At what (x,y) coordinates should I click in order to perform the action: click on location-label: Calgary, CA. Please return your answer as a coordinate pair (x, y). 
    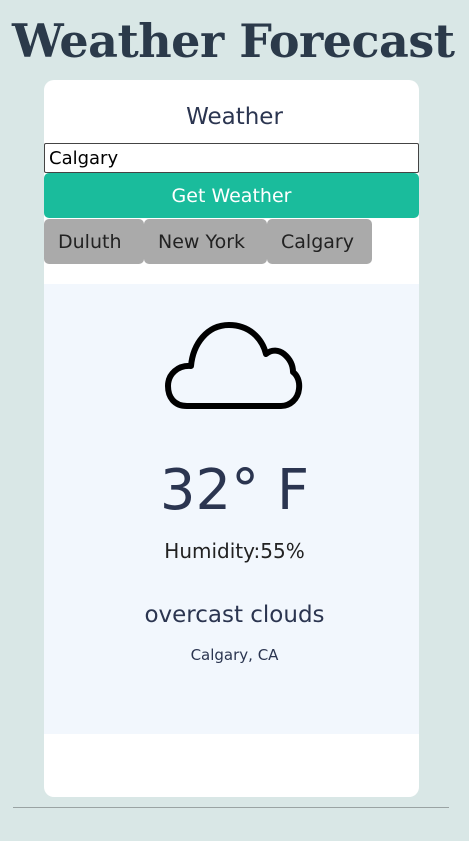
    Looking at the image, I should click on (234, 655).